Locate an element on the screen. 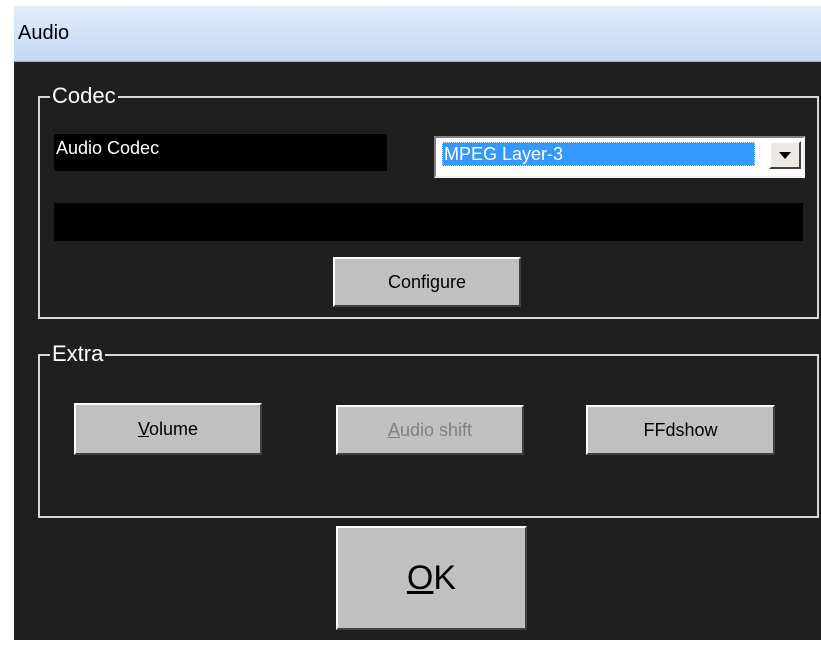  audio-shift-button: Audio shift is located at coordinates (430, 430).